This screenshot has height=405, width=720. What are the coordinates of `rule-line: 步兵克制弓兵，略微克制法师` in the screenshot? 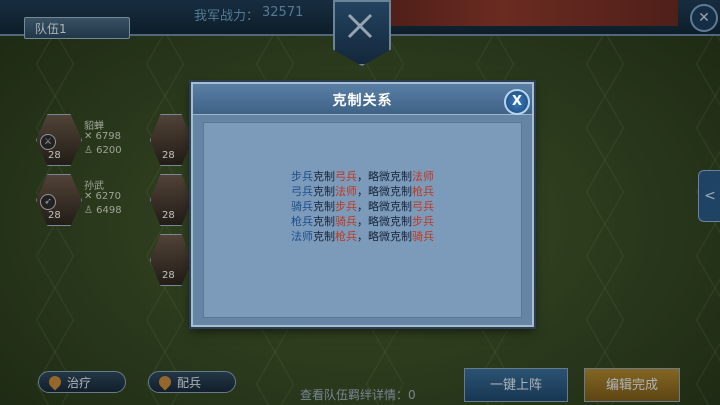 It's located at (362, 176).